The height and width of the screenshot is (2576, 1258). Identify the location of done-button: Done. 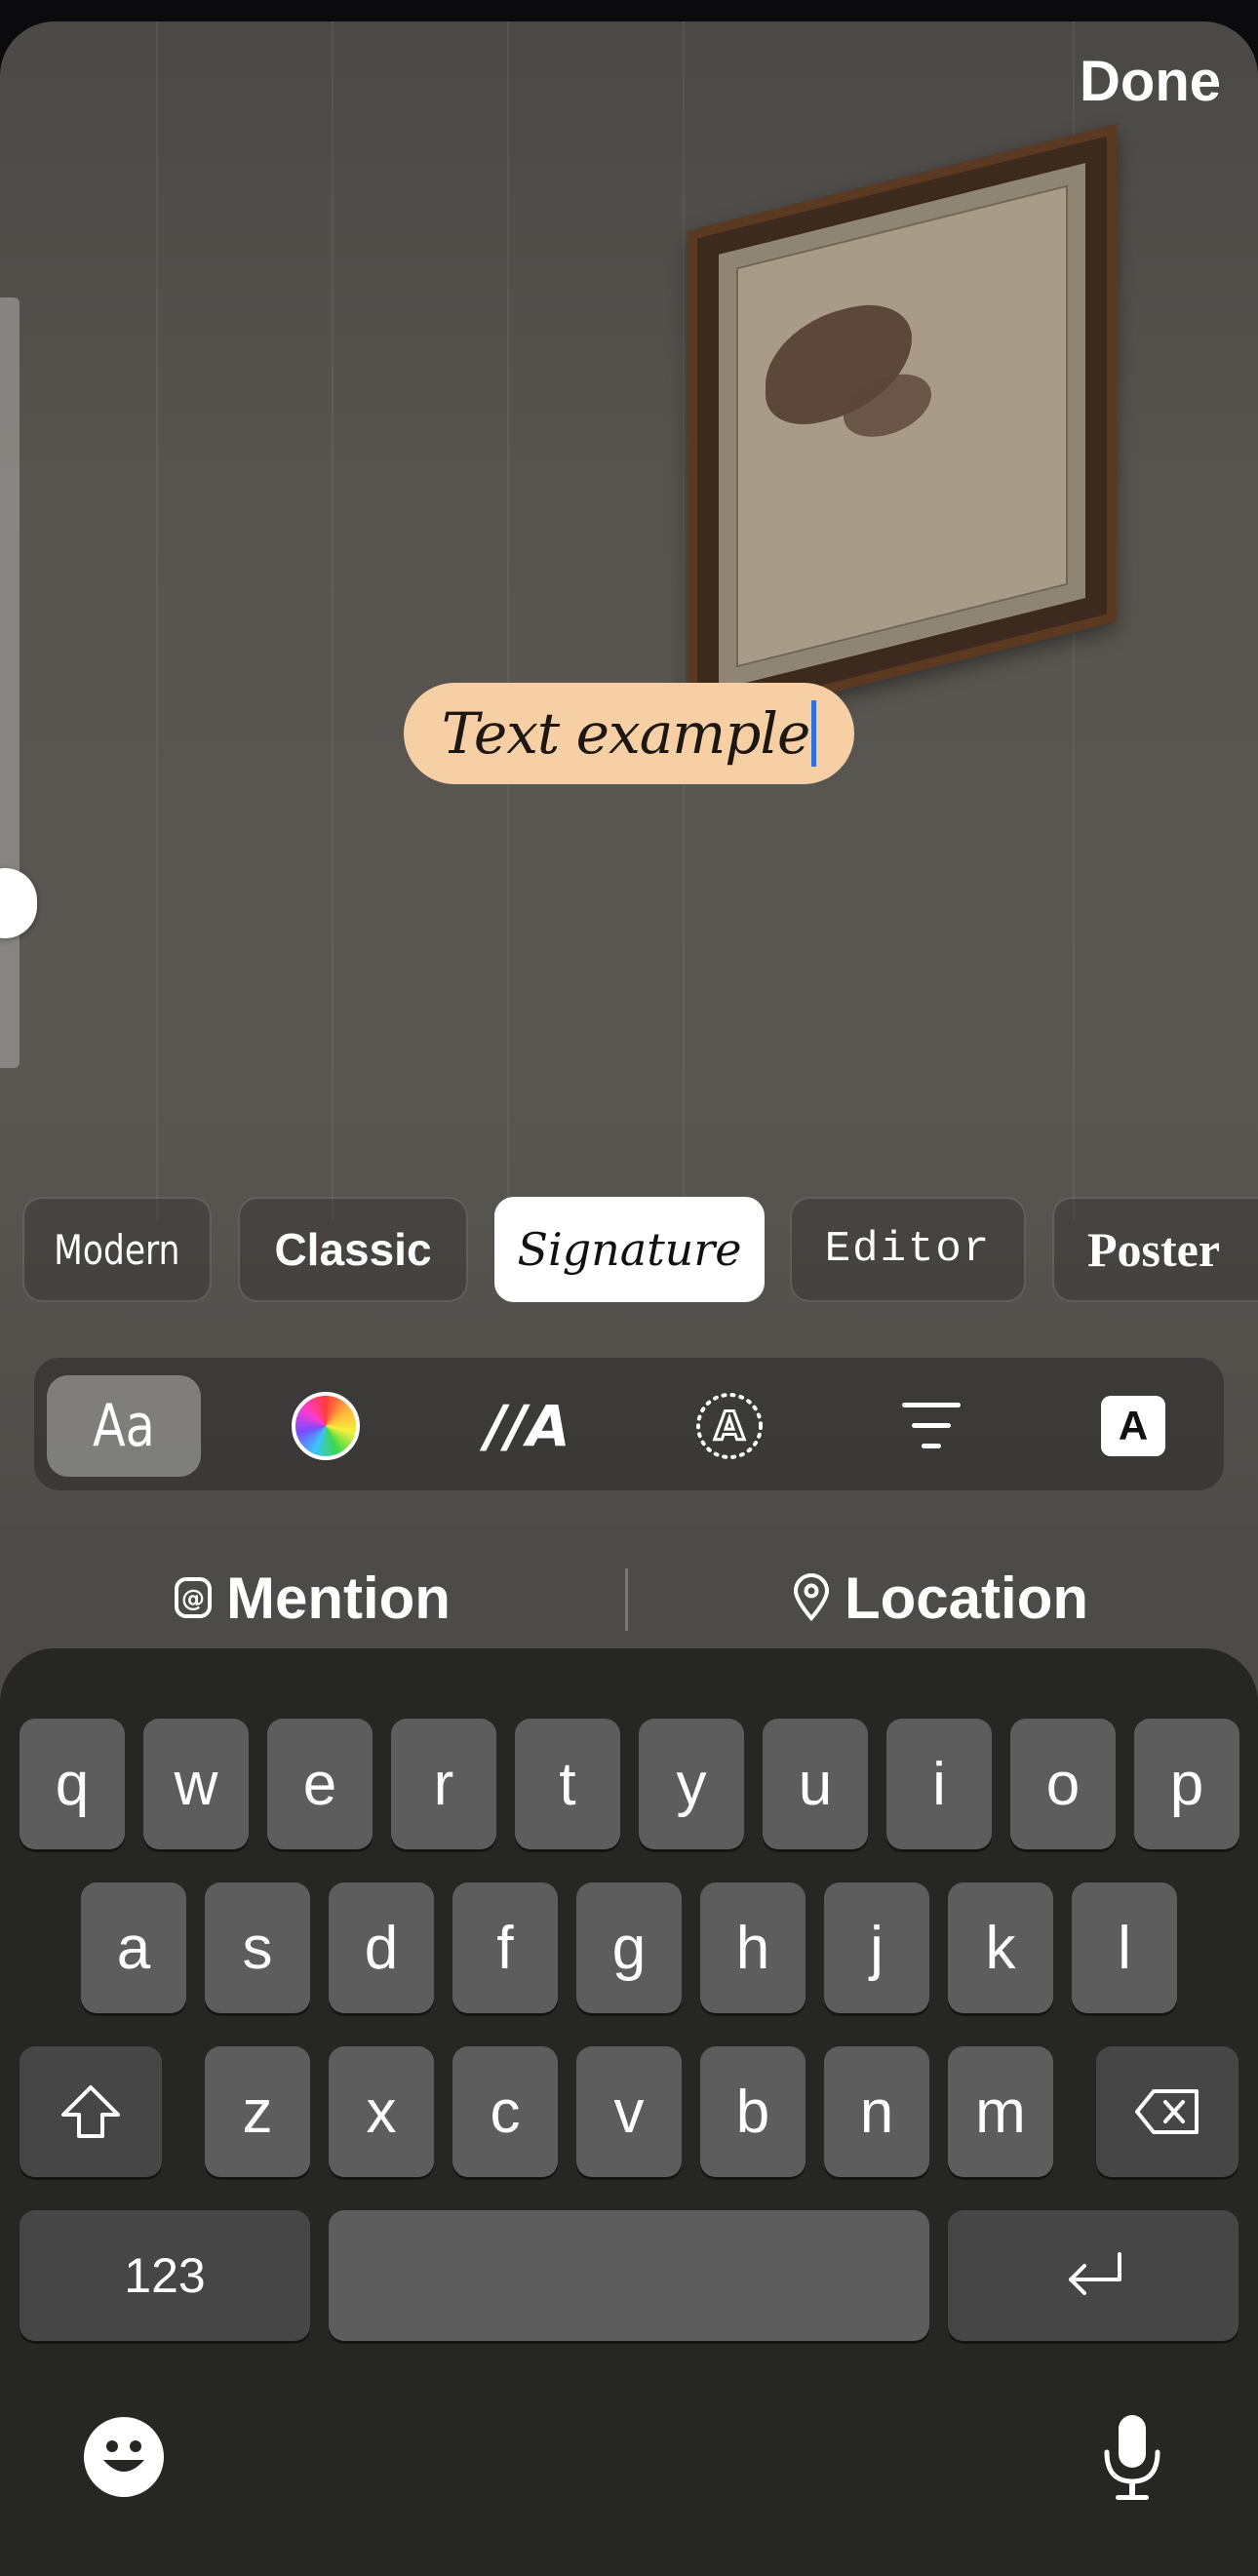
(1150, 81).